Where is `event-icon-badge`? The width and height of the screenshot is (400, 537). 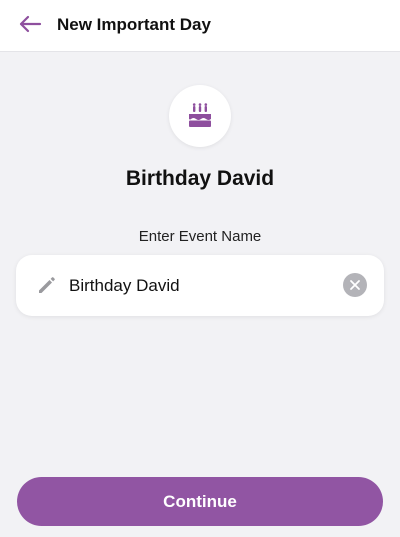 event-icon-badge is located at coordinates (200, 116).